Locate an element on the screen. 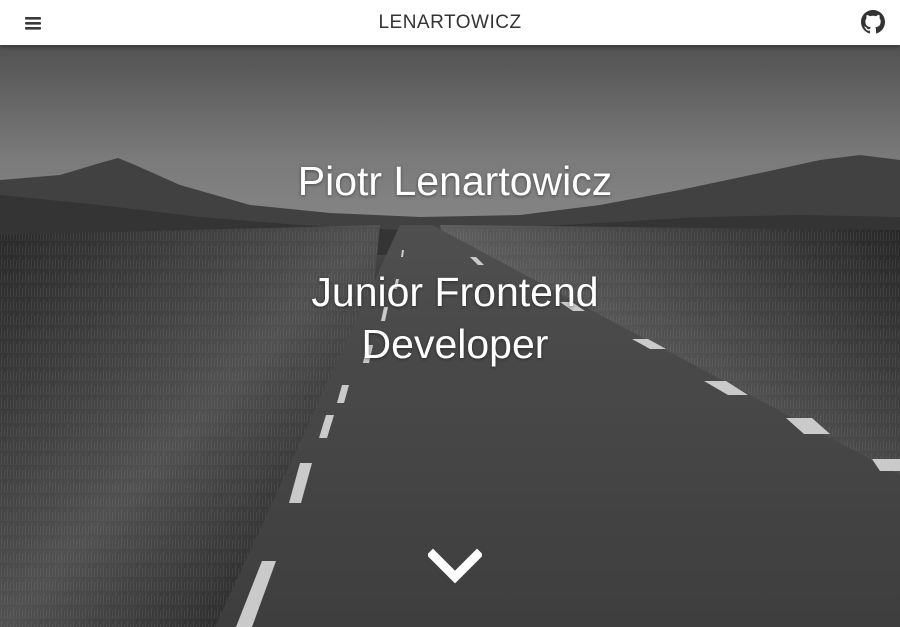  hamburger-menu-icon is located at coordinates (33, 23).